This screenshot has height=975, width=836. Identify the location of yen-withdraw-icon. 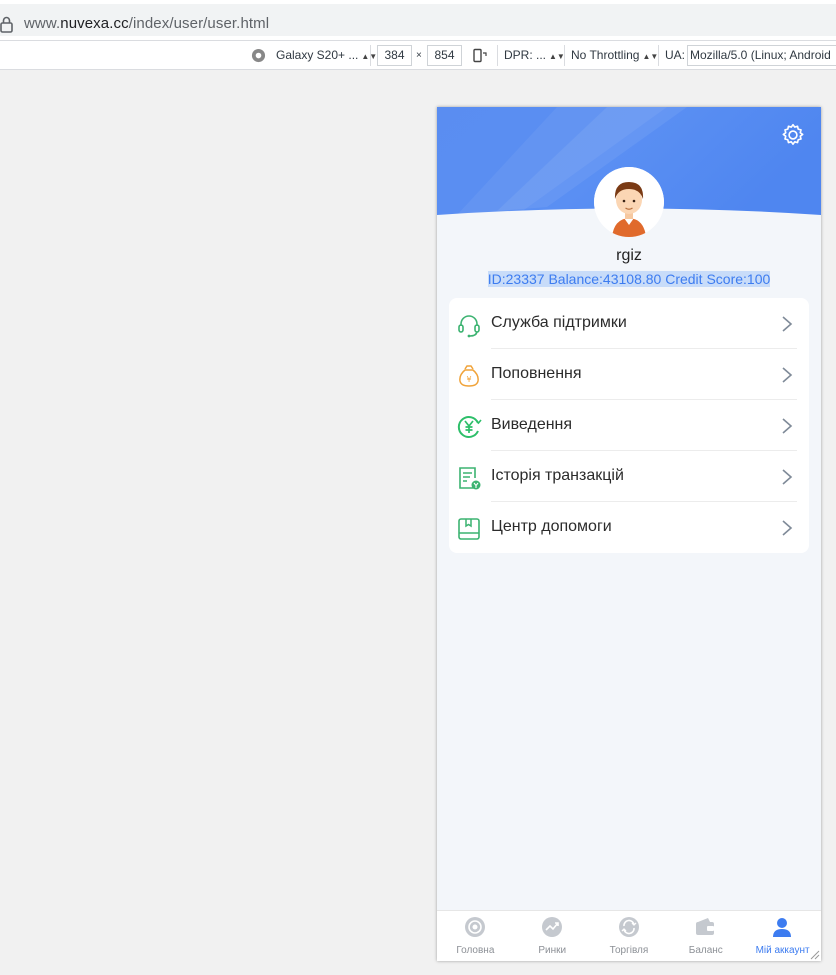
(469, 427).